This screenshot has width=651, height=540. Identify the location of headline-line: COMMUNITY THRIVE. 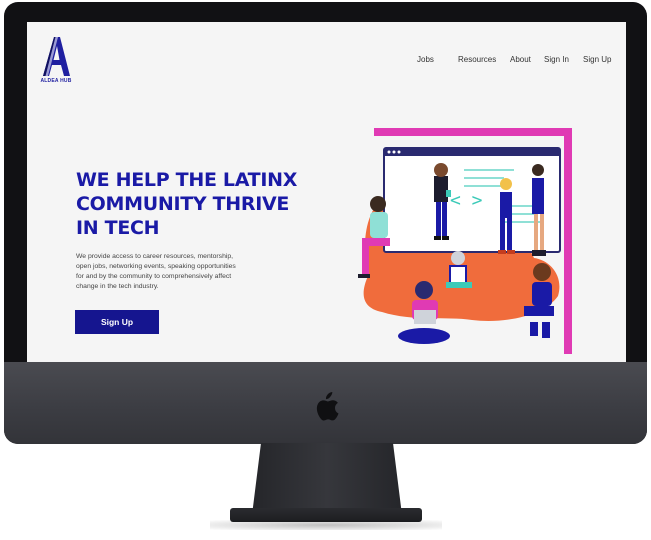
(183, 204).